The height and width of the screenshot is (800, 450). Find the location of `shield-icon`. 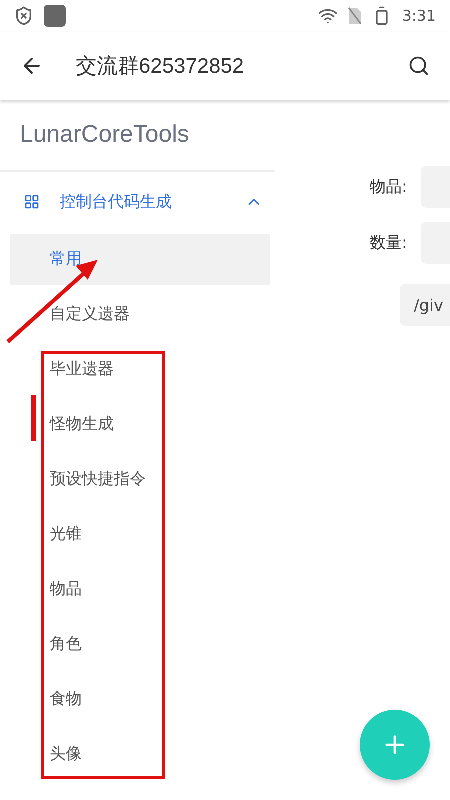

shield-icon is located at coordinates (24, 16).